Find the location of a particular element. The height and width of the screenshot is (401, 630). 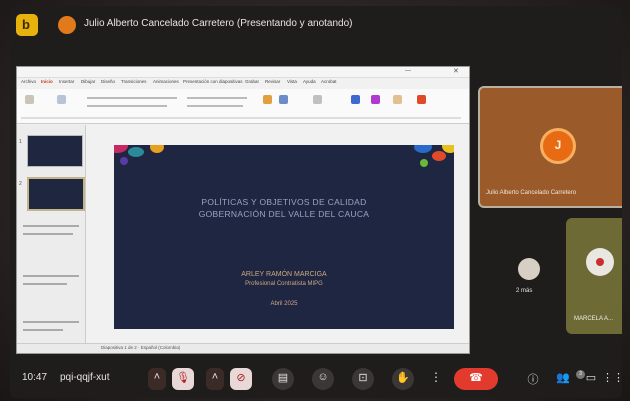

align-row is located at coordinates (215, 106).